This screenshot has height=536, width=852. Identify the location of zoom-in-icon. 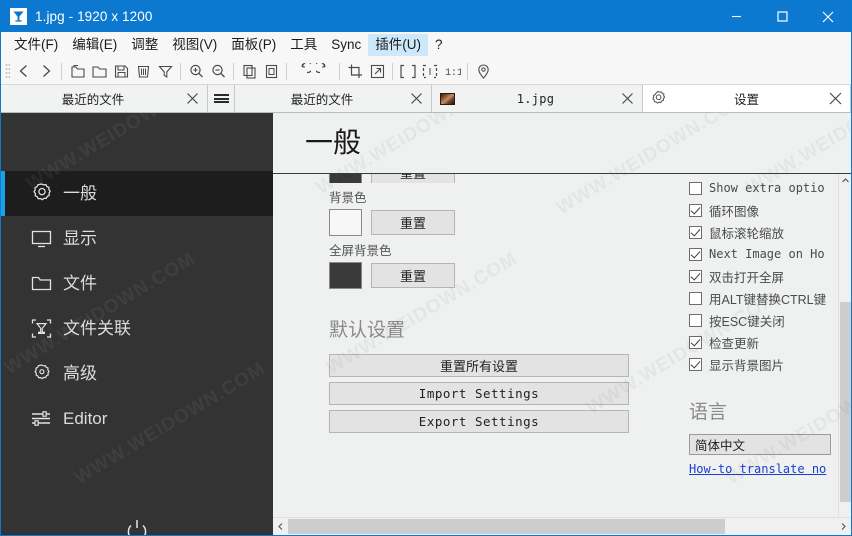
(196, 71).